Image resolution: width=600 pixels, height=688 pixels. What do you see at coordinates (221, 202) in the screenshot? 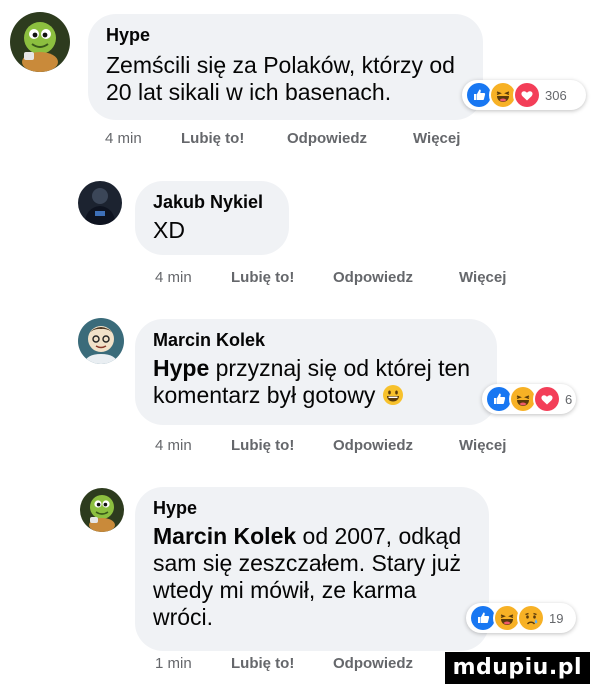
I see `comment-author: Jakub Nykiel` at bounding box center [221, 202].